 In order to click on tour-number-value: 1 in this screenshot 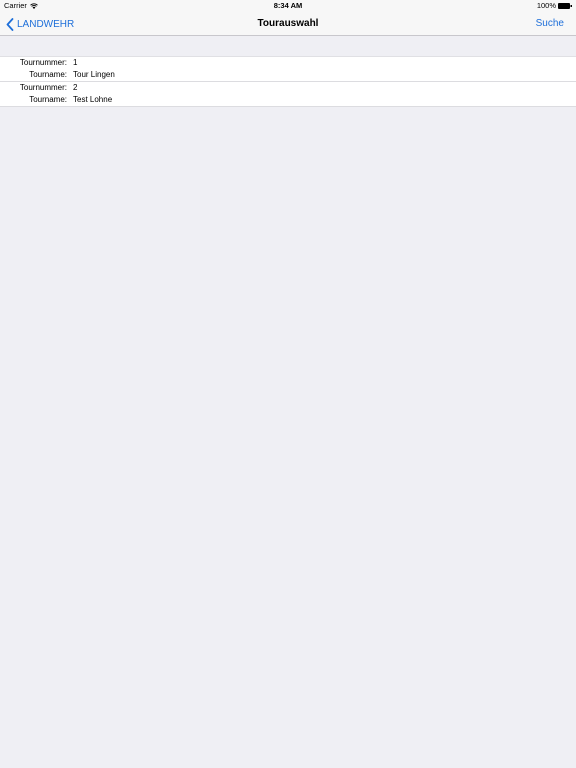, I will do `click(75, 62)`.